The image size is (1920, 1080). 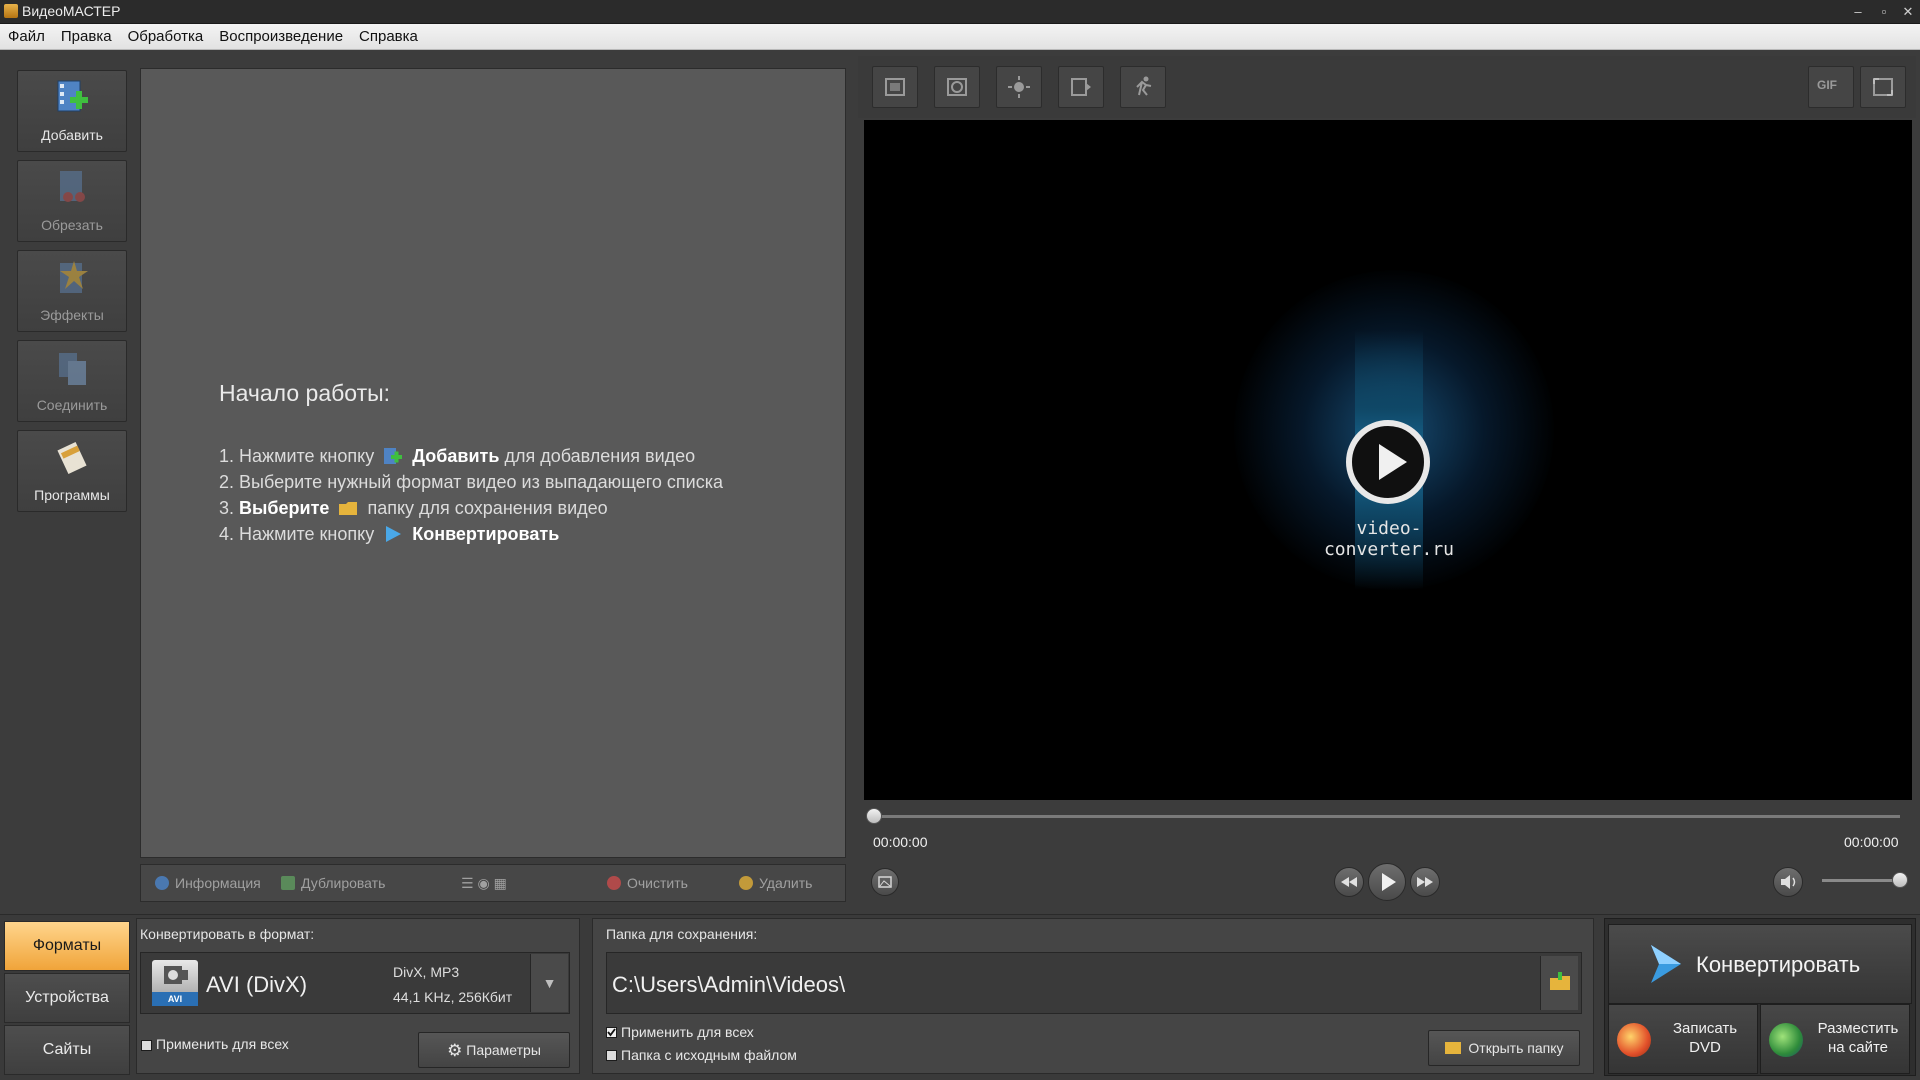 I want to click on effects-button: Эффекты, so click(x=72, y=291).